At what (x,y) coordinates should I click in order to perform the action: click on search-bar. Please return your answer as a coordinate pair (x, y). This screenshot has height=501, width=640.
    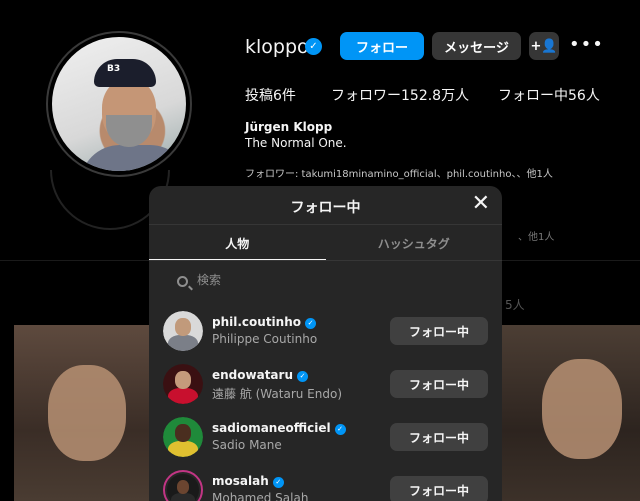
    Looking at the image, I should click on (325, 282).